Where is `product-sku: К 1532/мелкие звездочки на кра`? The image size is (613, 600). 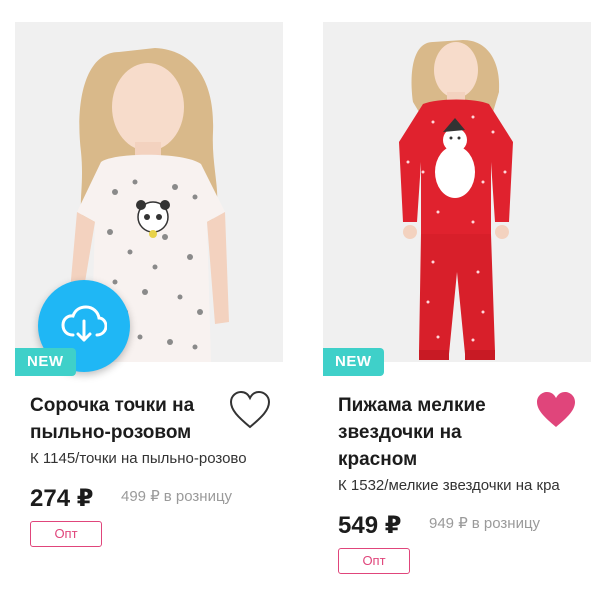
product-sku: К 1532/мелкие звездочки на кра is located at coordinates (449, 485).